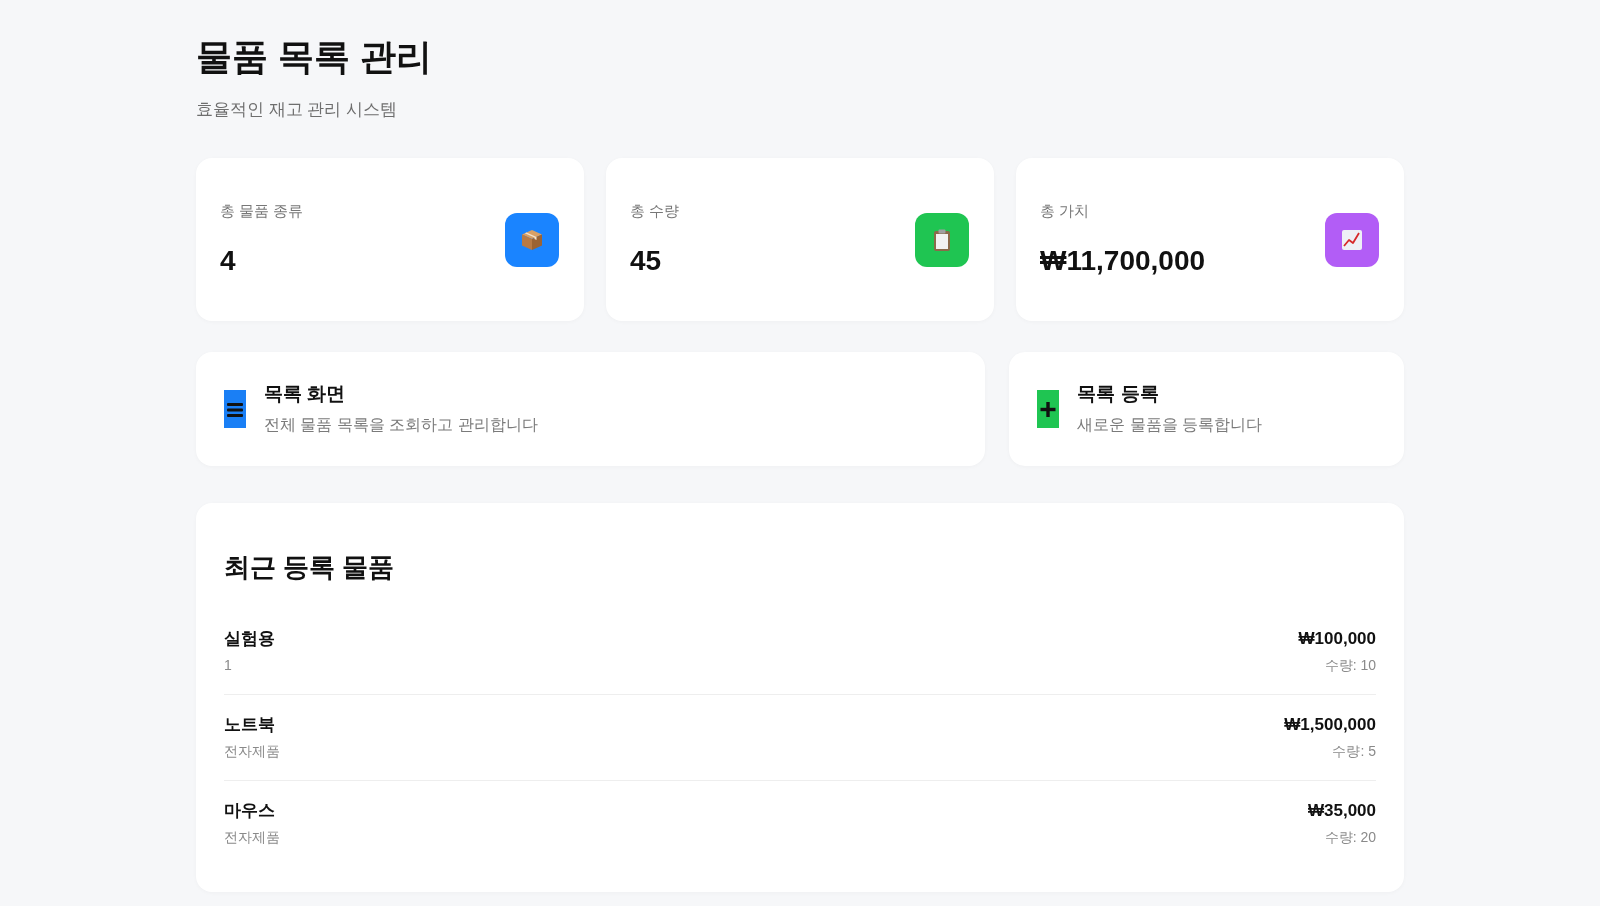  Describe the element at coordinates (1118, 394) in the screenshot. I see `nav-card-title: 목록 등록` at that location.